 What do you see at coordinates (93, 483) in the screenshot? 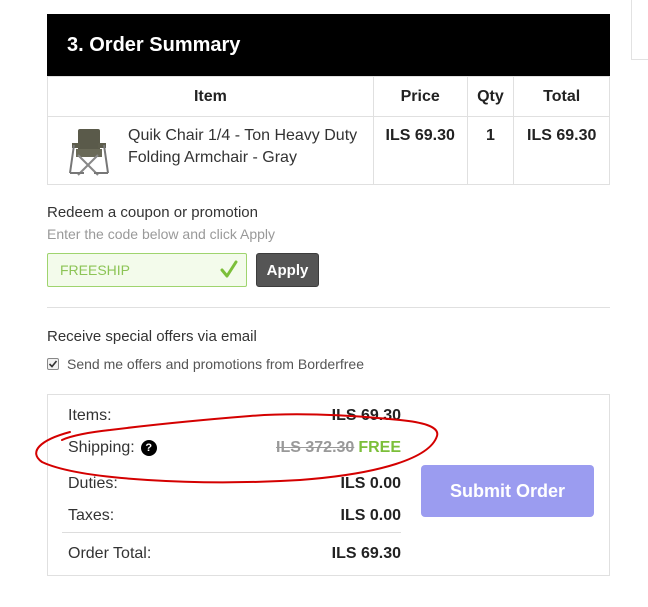
I see `duties-label: Duties:` at bounding box center [93, 483].